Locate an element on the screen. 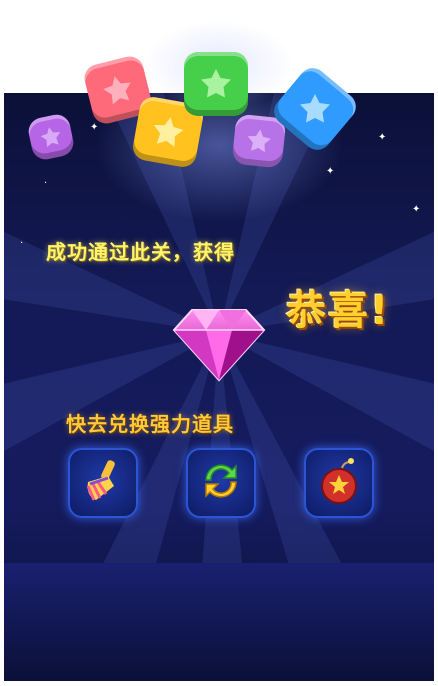 This screenshot has width=438, height=686. refresh-tool-button is located at coordinates (221, 483).